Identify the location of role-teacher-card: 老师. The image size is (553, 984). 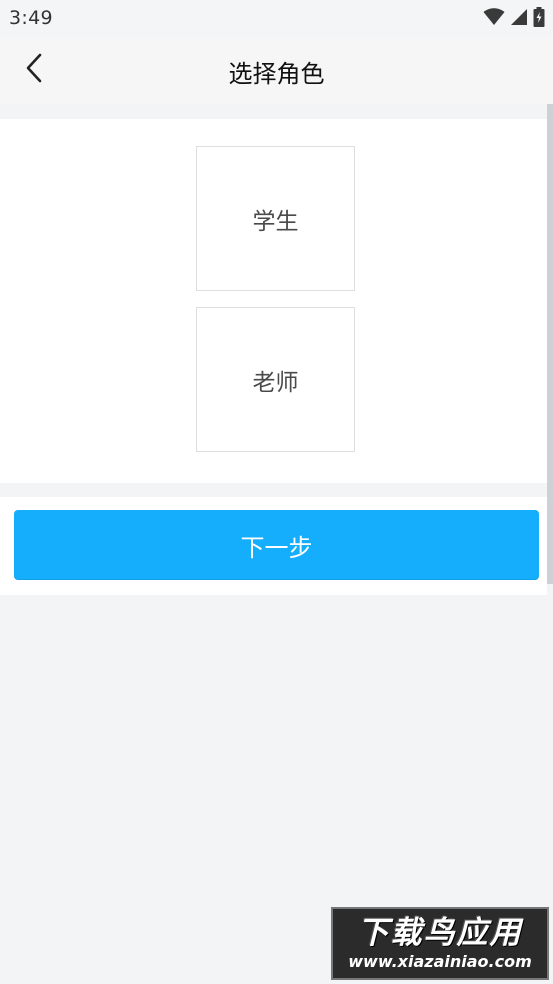
(275, 379).